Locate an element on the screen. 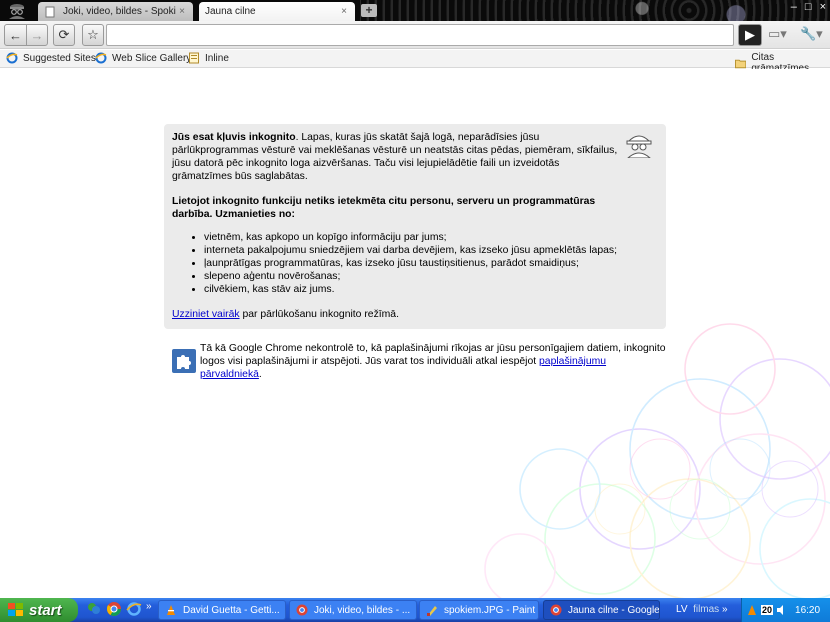  lang-code: LV is located at coordinates (682, 609).